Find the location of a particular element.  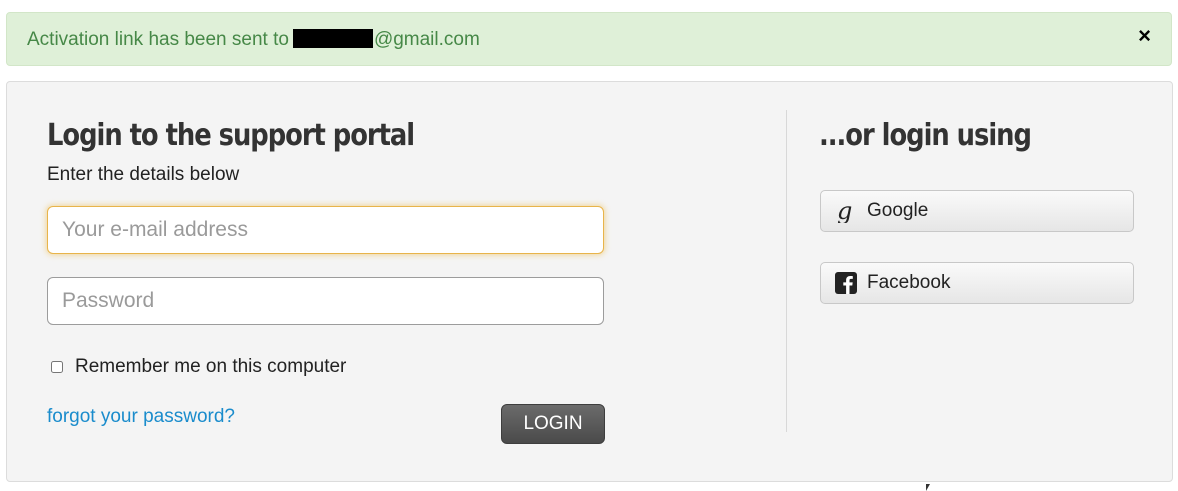

close-icon: × is located at coordinates (1144, 36).